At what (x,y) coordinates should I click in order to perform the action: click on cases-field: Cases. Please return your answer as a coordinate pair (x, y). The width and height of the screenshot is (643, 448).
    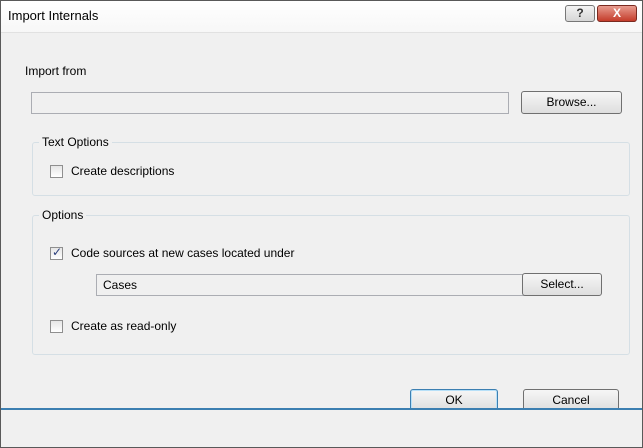
    Looking at the image, I should click on (319, 285).